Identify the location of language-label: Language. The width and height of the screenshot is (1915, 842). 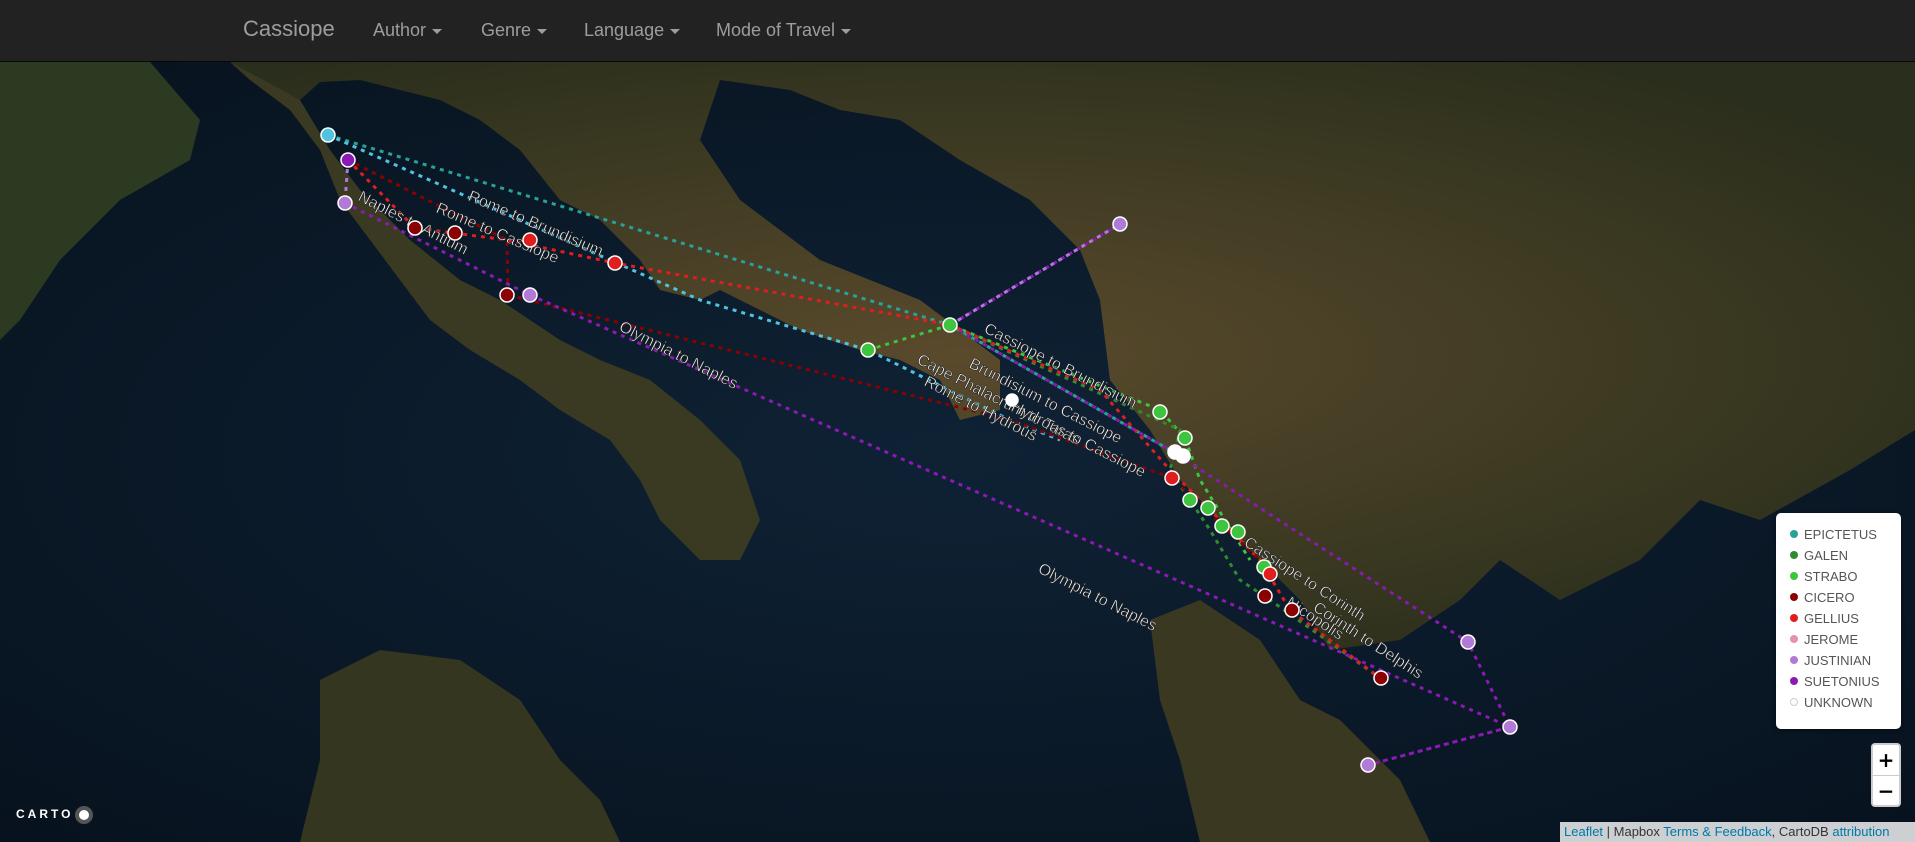
(624, 30).